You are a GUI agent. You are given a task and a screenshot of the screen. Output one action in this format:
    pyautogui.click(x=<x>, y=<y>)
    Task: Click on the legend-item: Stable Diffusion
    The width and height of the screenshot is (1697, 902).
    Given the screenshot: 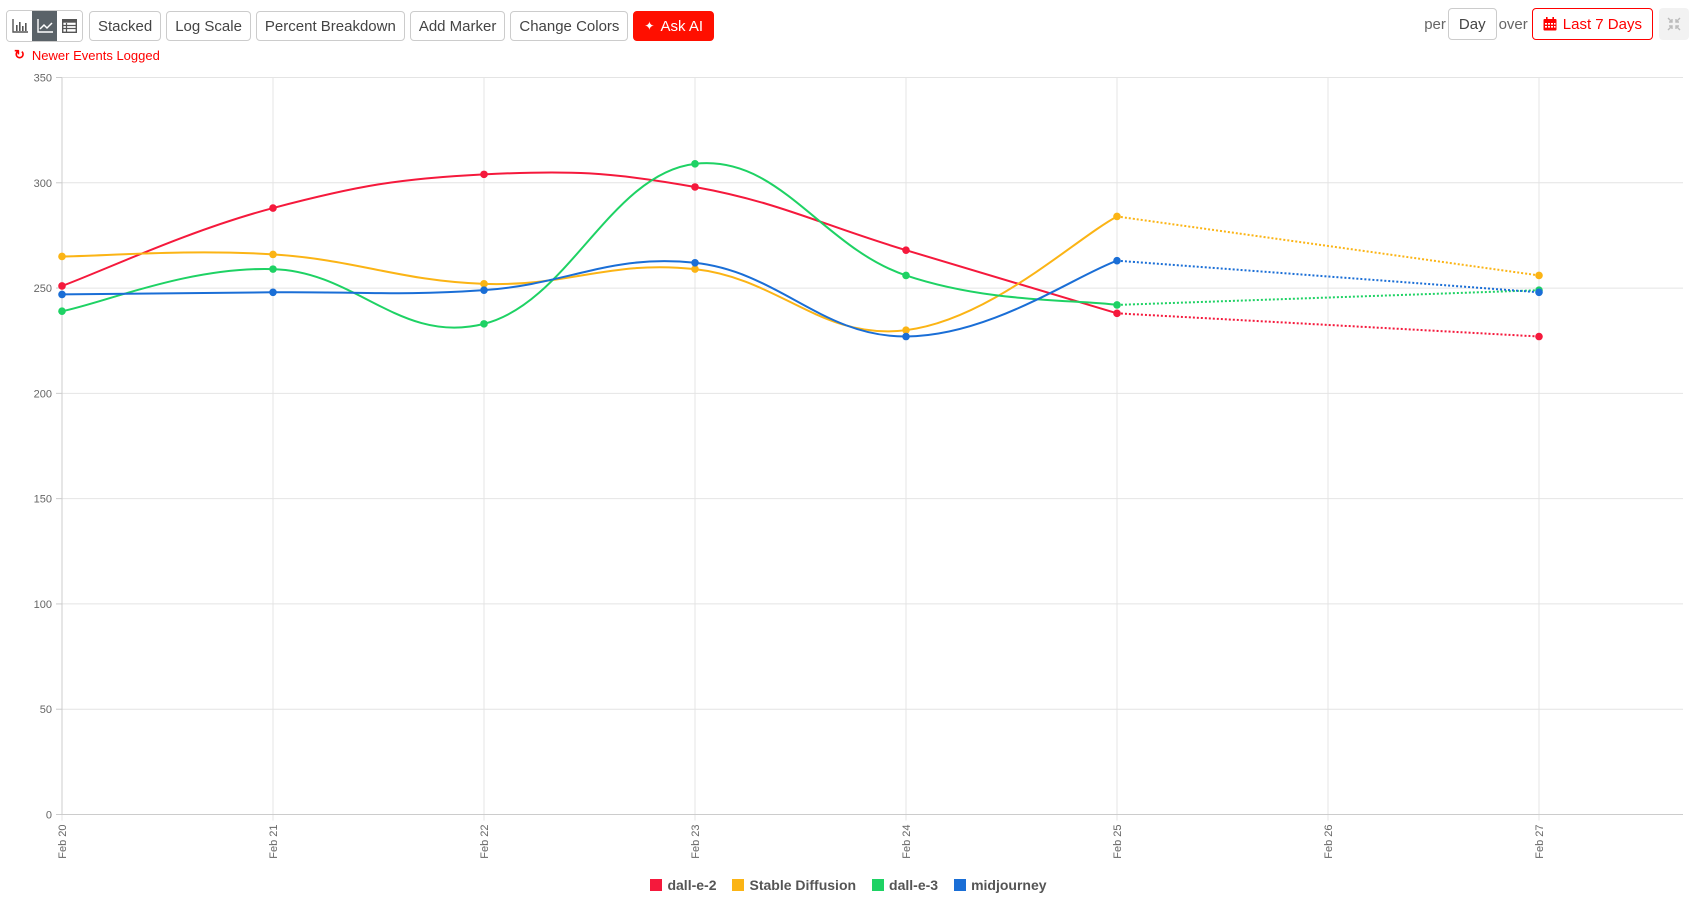 What is the action you would take?
    pyautogui.click(x=794, y=885)
    